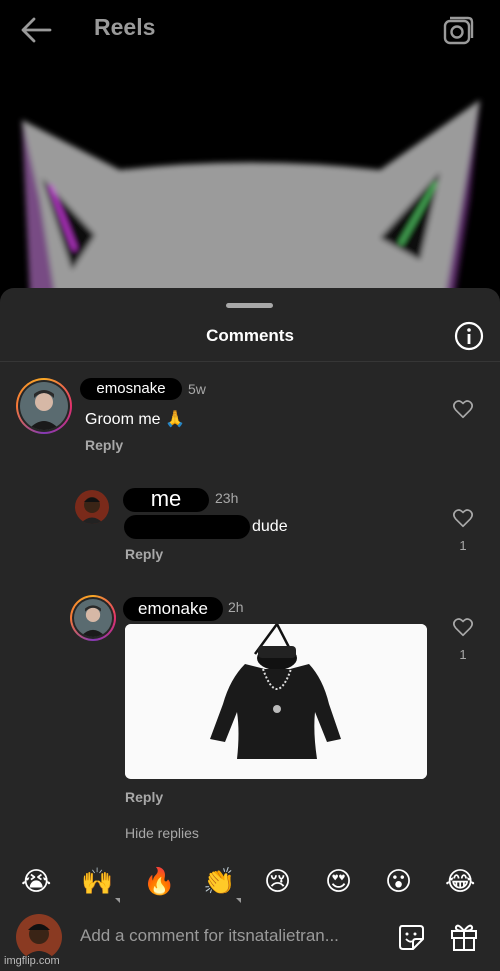  Describe the element at coordinates (173, 609) in the screenshot. I see `reply-username: emonake` at that location.